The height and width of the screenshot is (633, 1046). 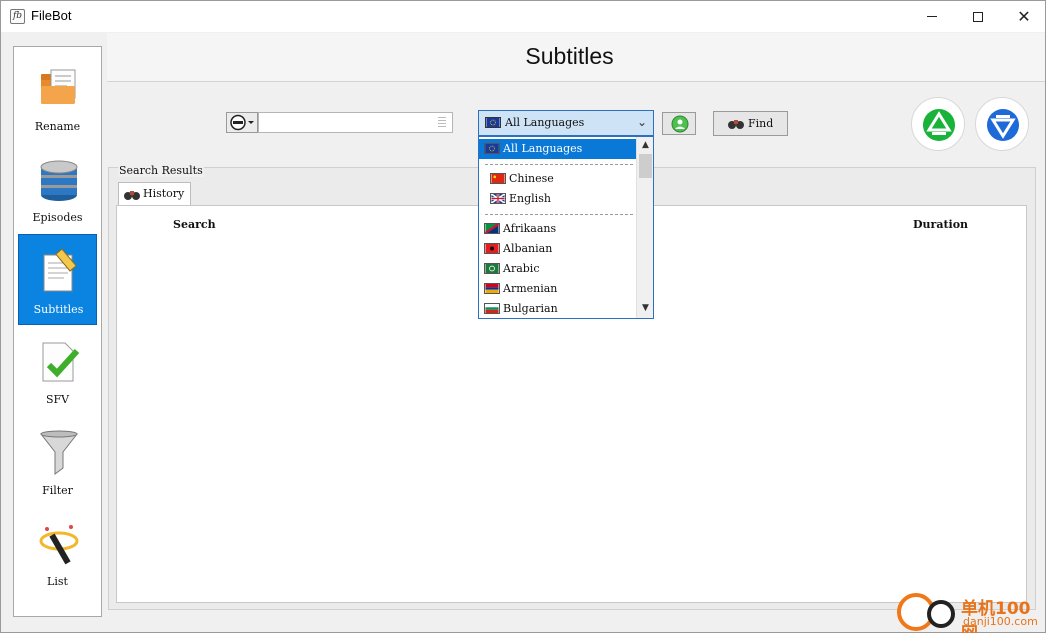 I want to click on upload-button, so click(x=938, y=124).